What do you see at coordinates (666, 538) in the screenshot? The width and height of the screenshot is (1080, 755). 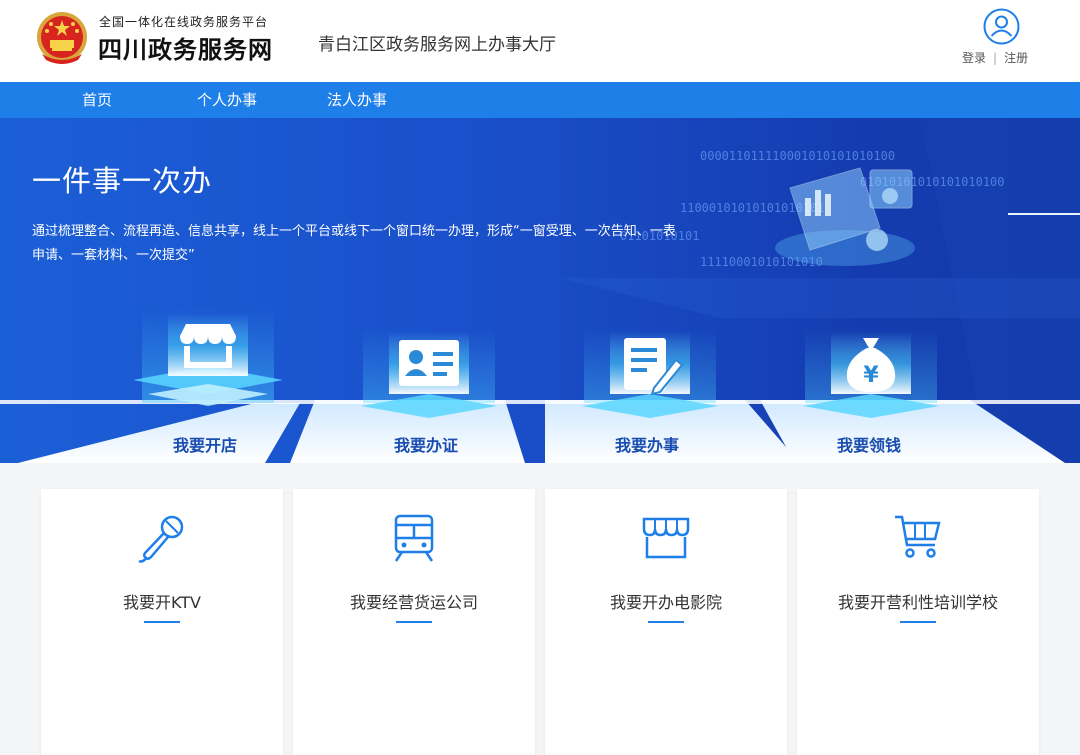 I see `storefront-icon` at bounding box center [666, 538].